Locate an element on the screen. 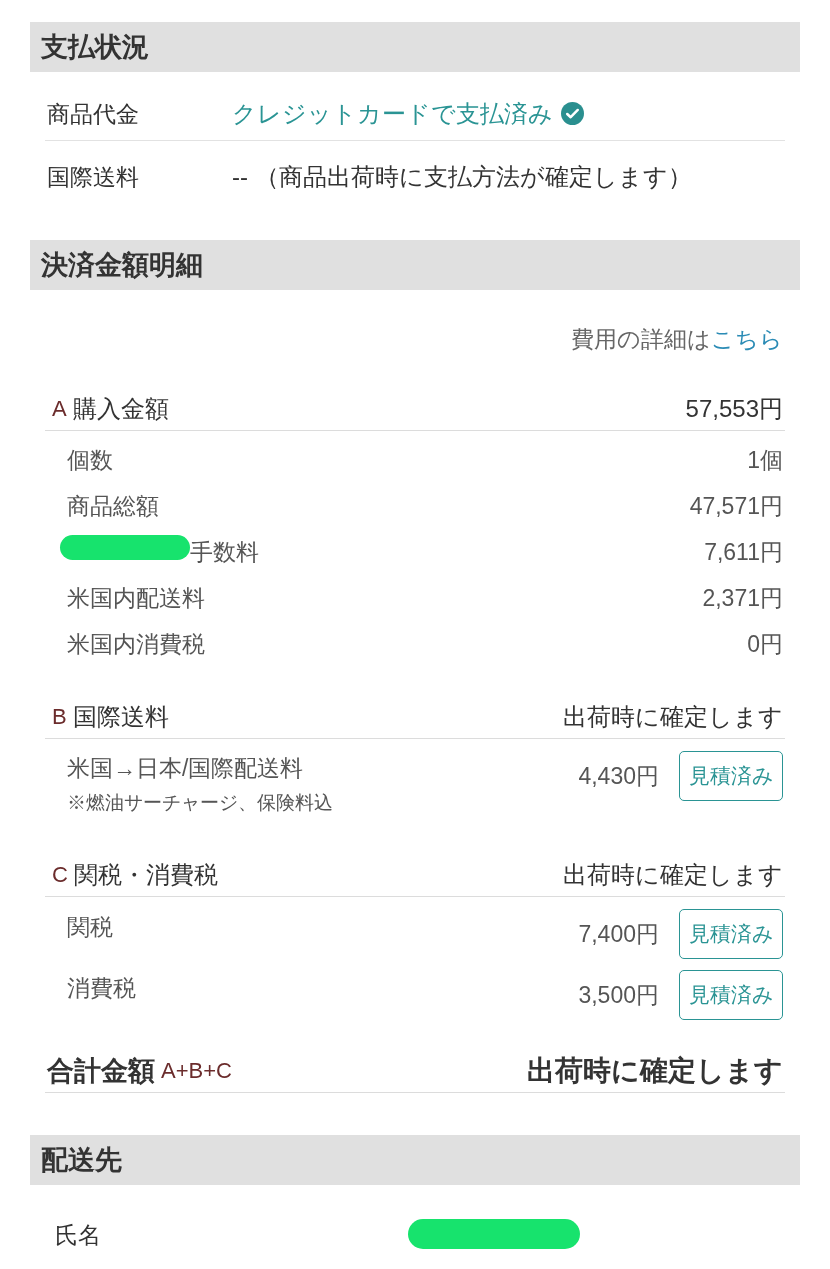  item-amount: 2,371円 is located at coordinates (742, 598).